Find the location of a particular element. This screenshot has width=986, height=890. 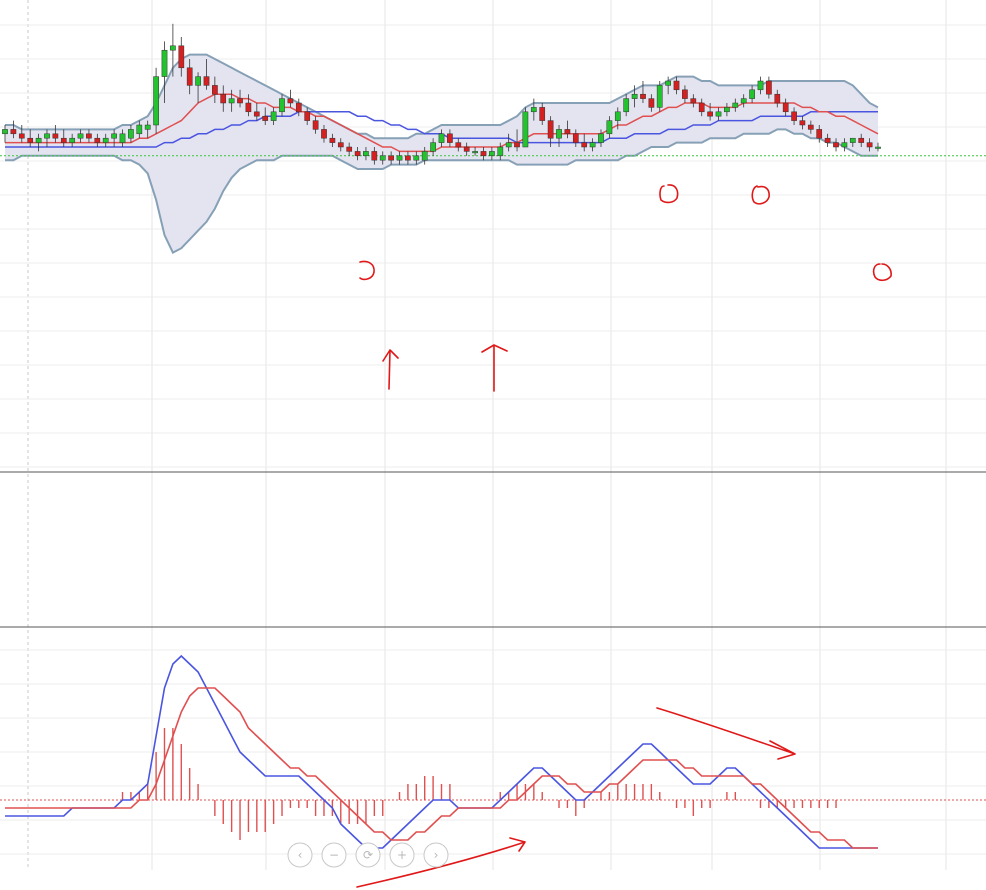

nav-zoom-out-button: − is located at coordinates (334, 855).